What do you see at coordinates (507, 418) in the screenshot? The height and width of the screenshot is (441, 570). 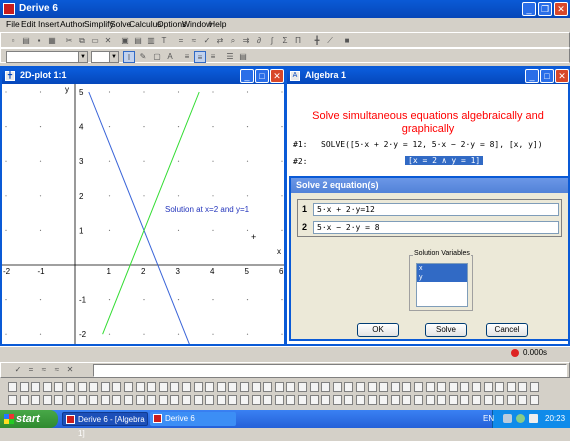 I see `network-icon` at bounding box center [507, 418].